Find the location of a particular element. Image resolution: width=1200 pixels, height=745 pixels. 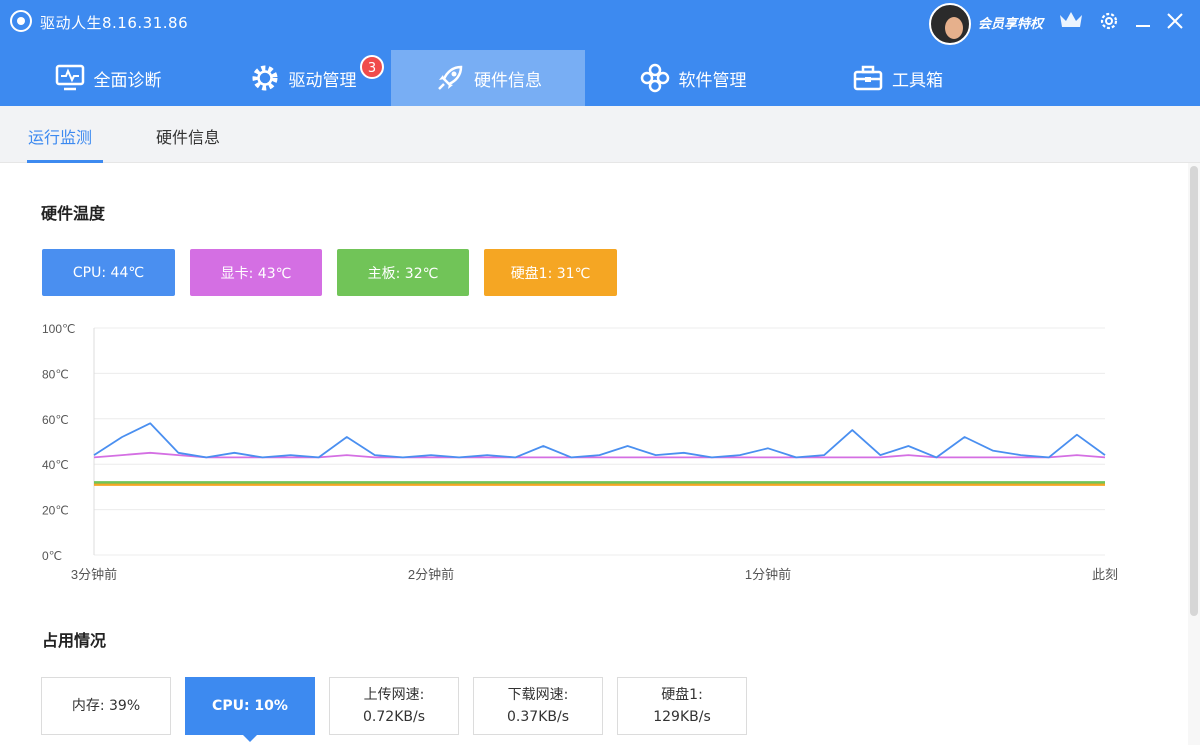

title-bar: 驱动人生8.16.31.86 会员享特权 is located at coordinates (600, 22).